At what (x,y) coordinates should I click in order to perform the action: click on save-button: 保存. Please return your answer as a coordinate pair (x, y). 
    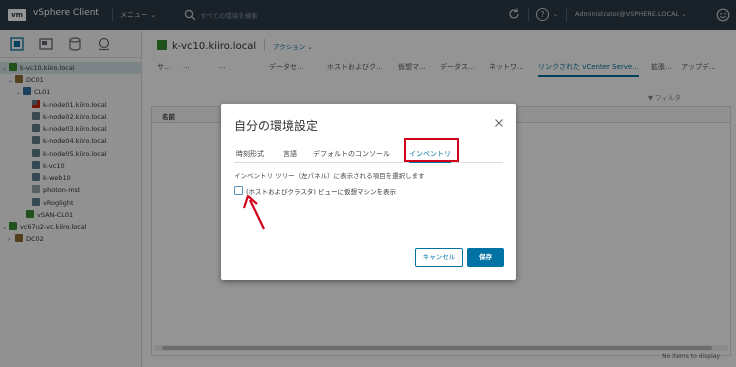
    Looking at the image, I should click on (485, 257).